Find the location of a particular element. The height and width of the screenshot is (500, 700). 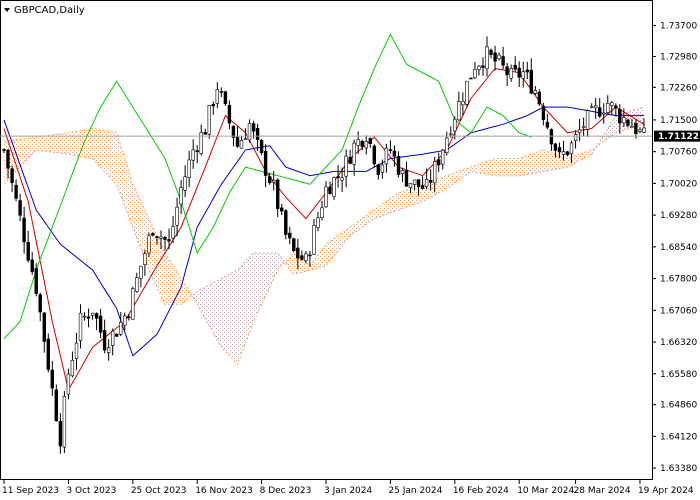

y-tick-label: 1.72260 is located at coordinates (678, 88).